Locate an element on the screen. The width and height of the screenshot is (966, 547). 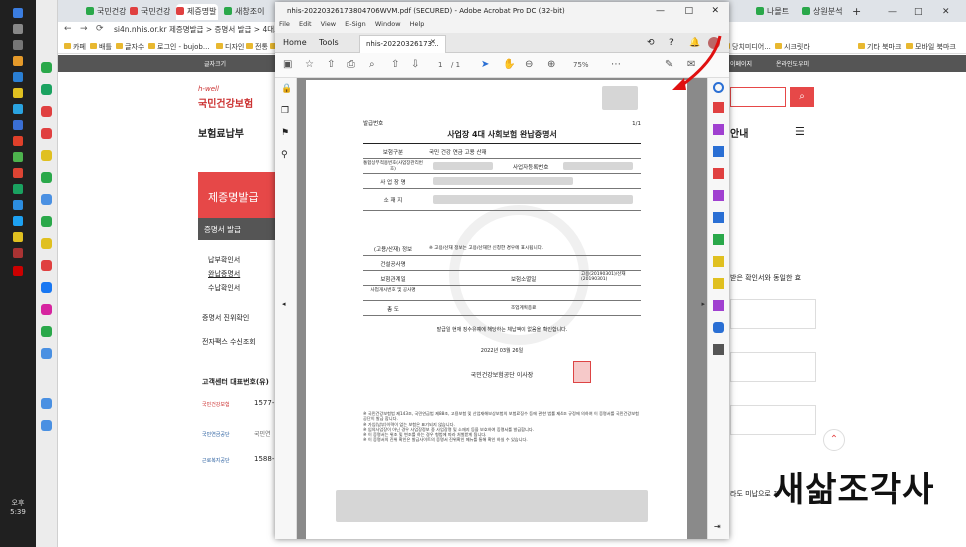
browser-tab: 나몰트 is located at coordinates (776, 12).